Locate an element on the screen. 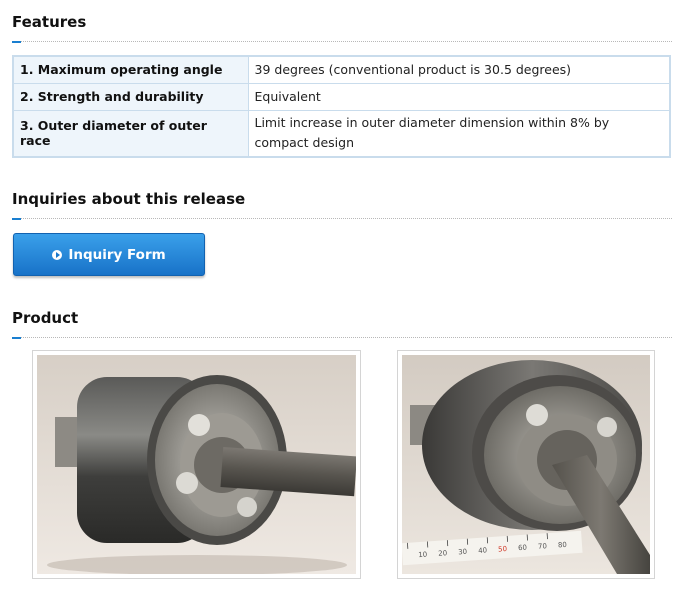 Image resolution: width=693 pixels, height=600 pixels. product-photo-2: 10 20 30 40 50 60 70 80 is located at coordinates (526, 464).